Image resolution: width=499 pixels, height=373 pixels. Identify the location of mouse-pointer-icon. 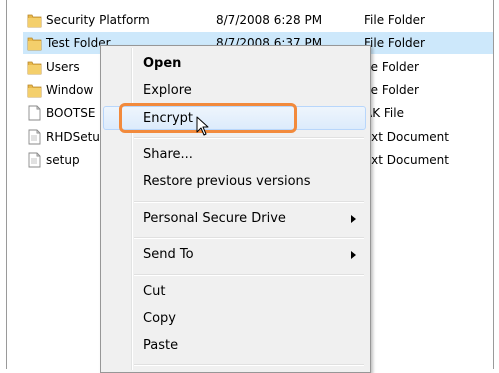
(203, 127).